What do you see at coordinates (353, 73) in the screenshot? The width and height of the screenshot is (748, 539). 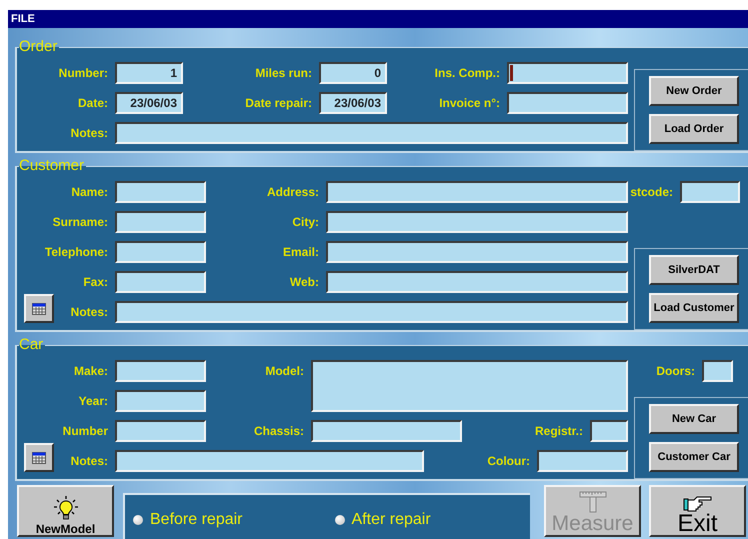 I see `input-field: 0` at bounding box center [353, 73].